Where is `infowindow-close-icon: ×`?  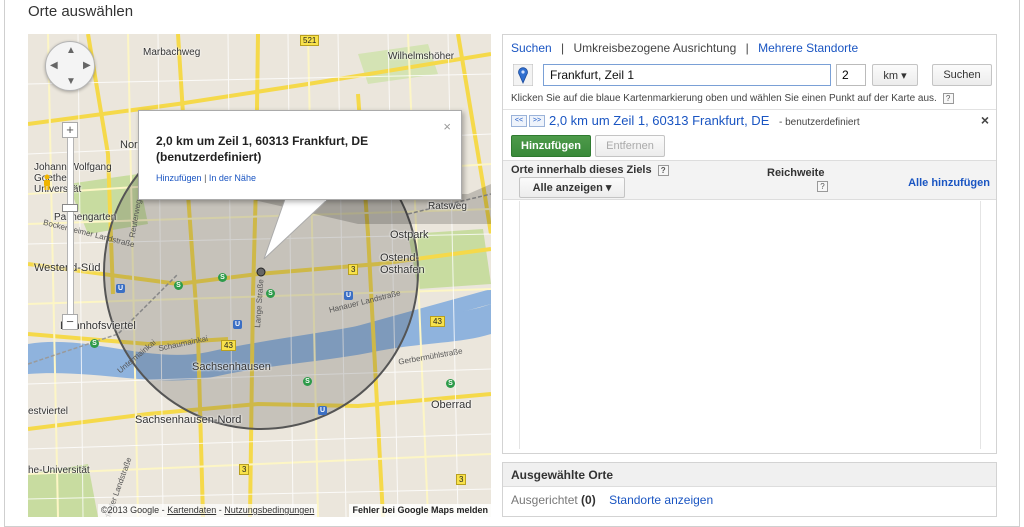 infowindow-close-icon: × is located at coordinates (447, 126).